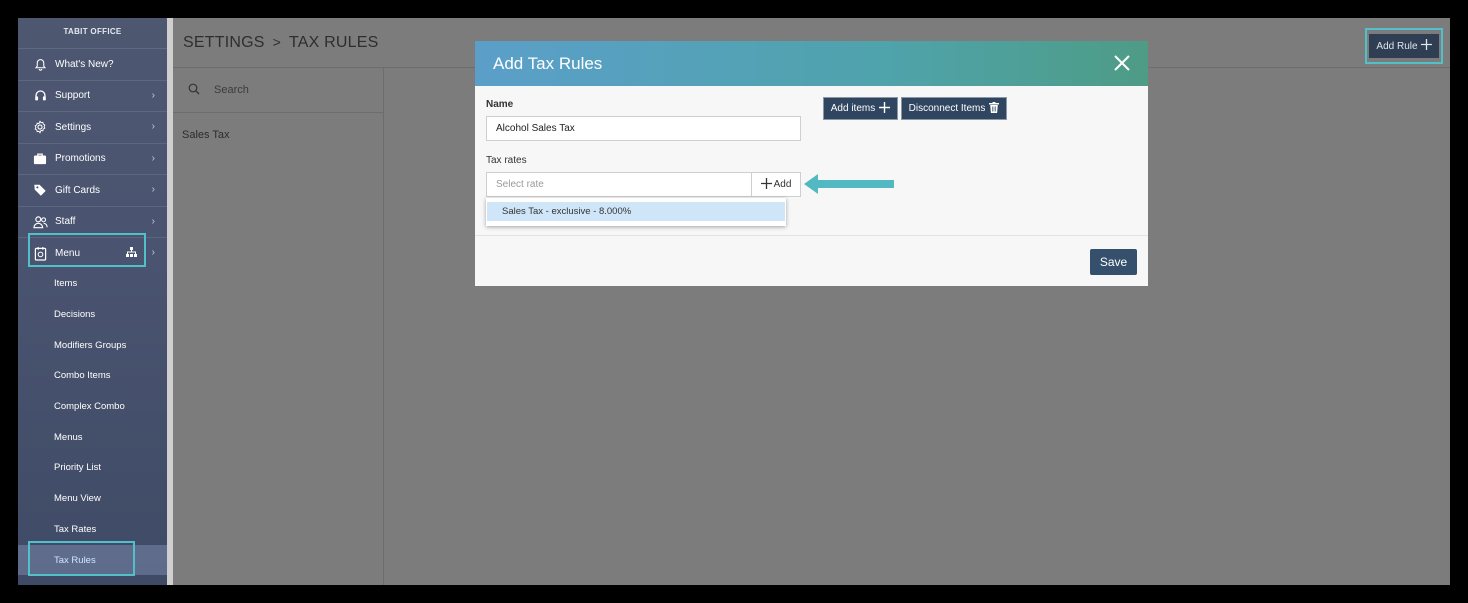 This screenshot has height=603, width=1468. I want to click on breadcrumb-settings: SETTINGS, so click(224, 42).